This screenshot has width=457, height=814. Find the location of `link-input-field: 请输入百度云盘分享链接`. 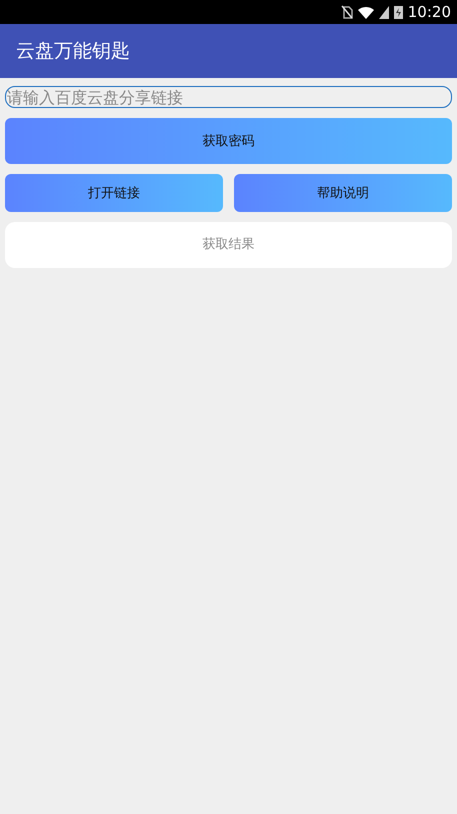

link-input-field: 请输入百度云盘分享链接 is located at coordinates (228, 97).